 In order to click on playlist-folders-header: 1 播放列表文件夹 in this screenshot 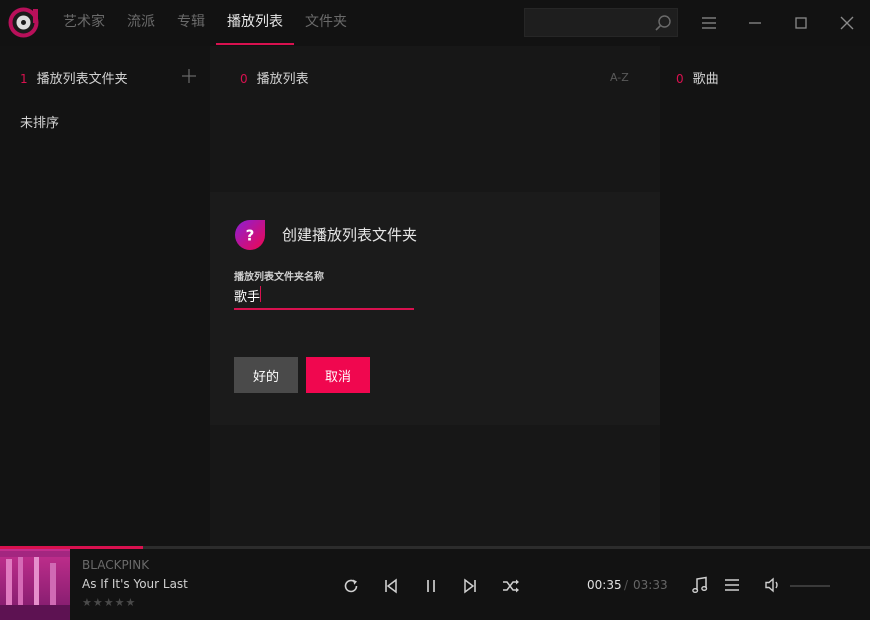, I will do `click(74, 77)`.